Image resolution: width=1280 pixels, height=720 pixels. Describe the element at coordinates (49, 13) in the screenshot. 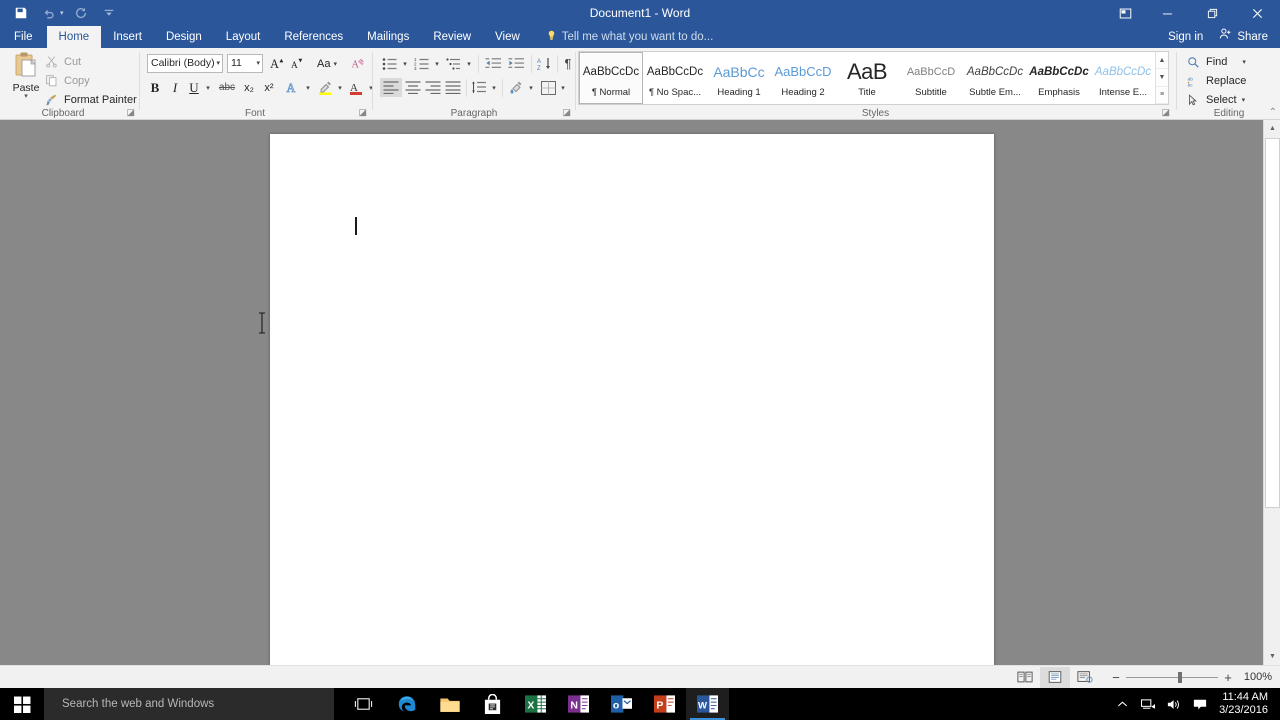

I see `undo-icon` at that location.